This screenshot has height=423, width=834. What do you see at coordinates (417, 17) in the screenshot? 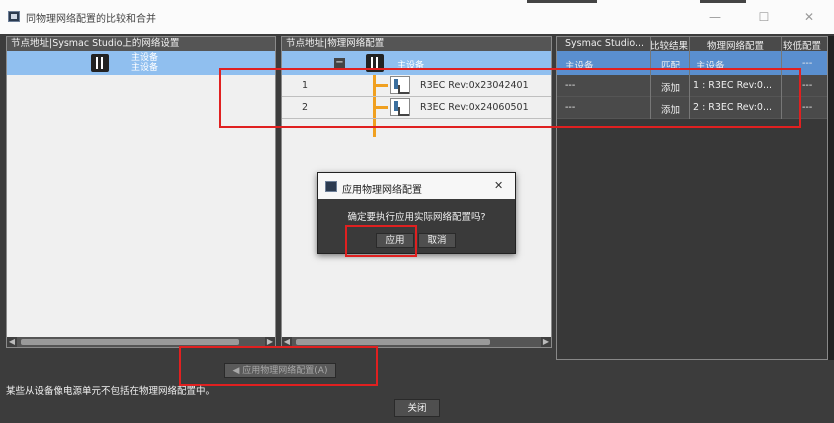
I see `window-title-bar: 同物理网络配置的比较和合并 — ☐ ✕` at bounding box center [417, 17].